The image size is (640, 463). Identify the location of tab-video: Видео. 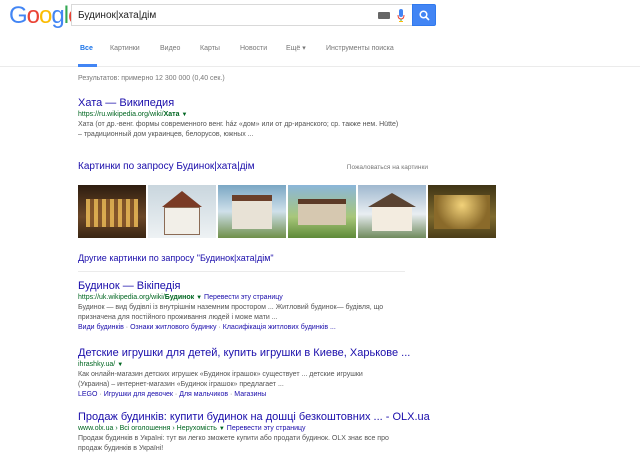
(170, 49).